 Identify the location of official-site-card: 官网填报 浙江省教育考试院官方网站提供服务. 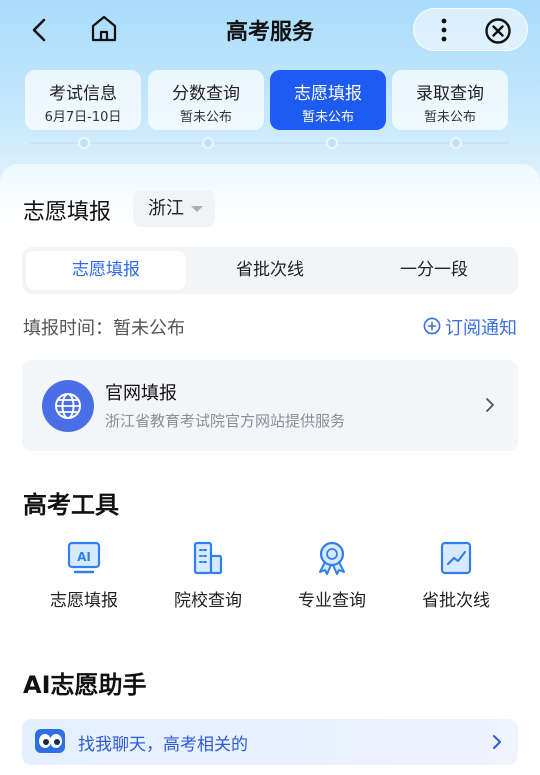
(270, 405).